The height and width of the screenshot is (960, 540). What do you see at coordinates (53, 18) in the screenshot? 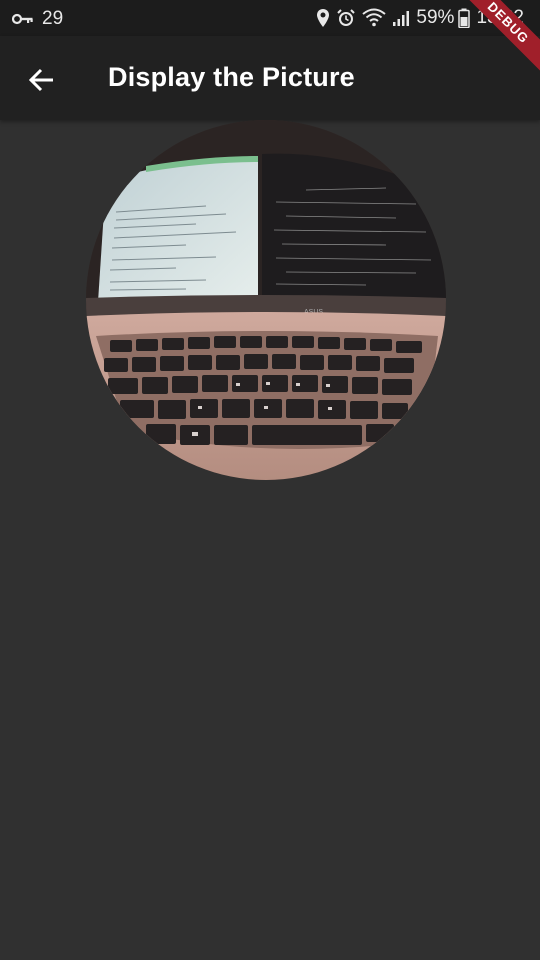
I see `status-number: 29` at bounding box center [53, 18].